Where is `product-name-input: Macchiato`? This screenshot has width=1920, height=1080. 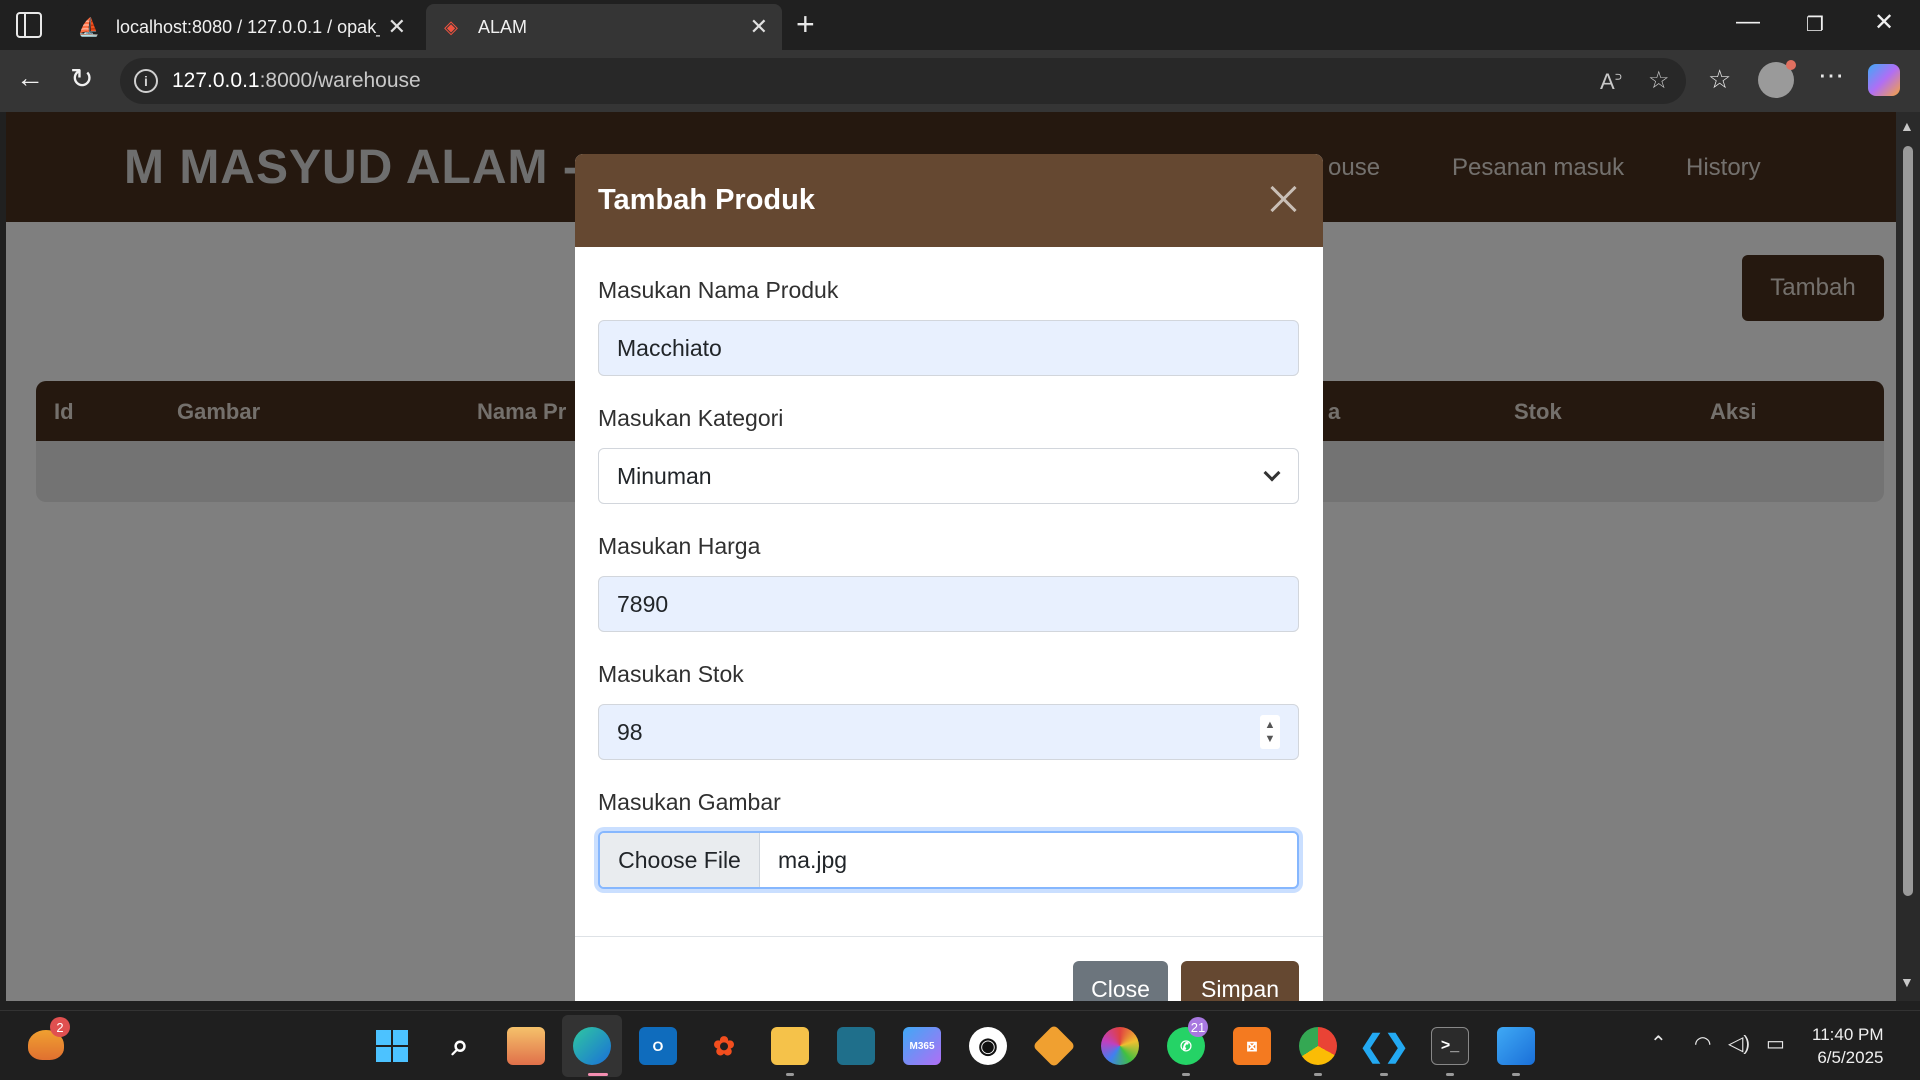 product-name-input: Macchiato is located at coordinates (948, 348).